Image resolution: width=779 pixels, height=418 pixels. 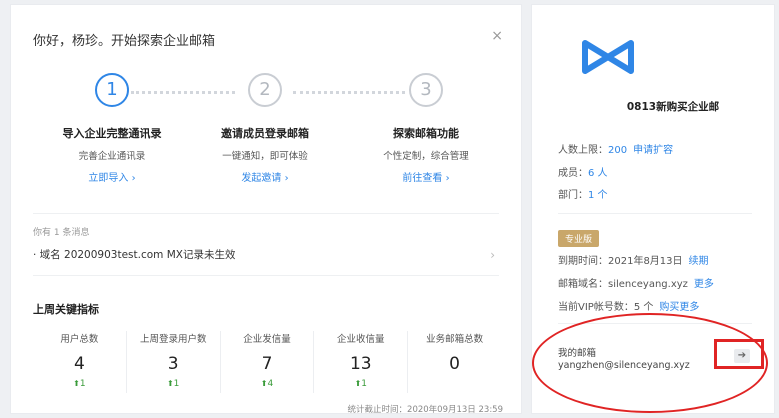 I want to click on kpi-value: 7, so click(x=267, y=364).